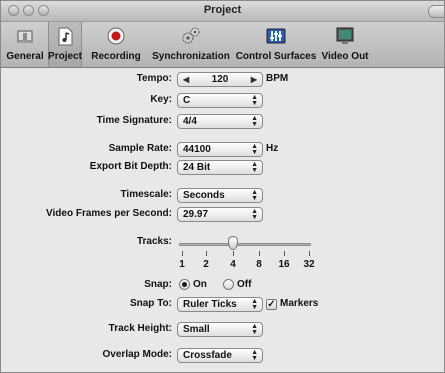 The height and width of the screenshot is (373, 445). I want to click on tracks-tick-label: 8, so click(259, 264).